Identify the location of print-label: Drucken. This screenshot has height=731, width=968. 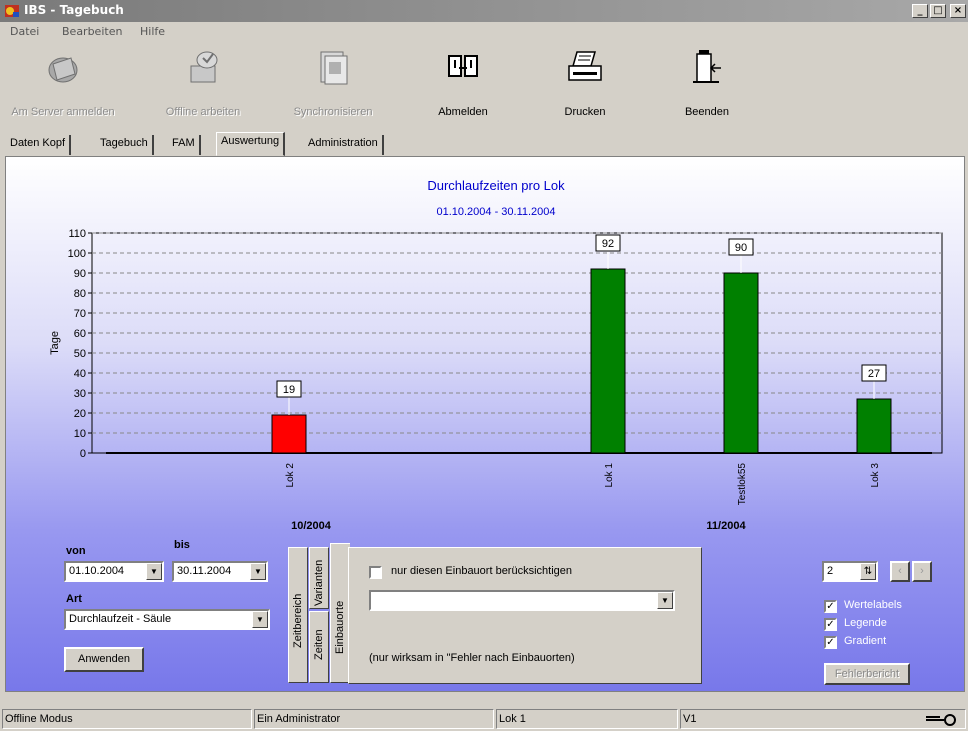
(585, 112).